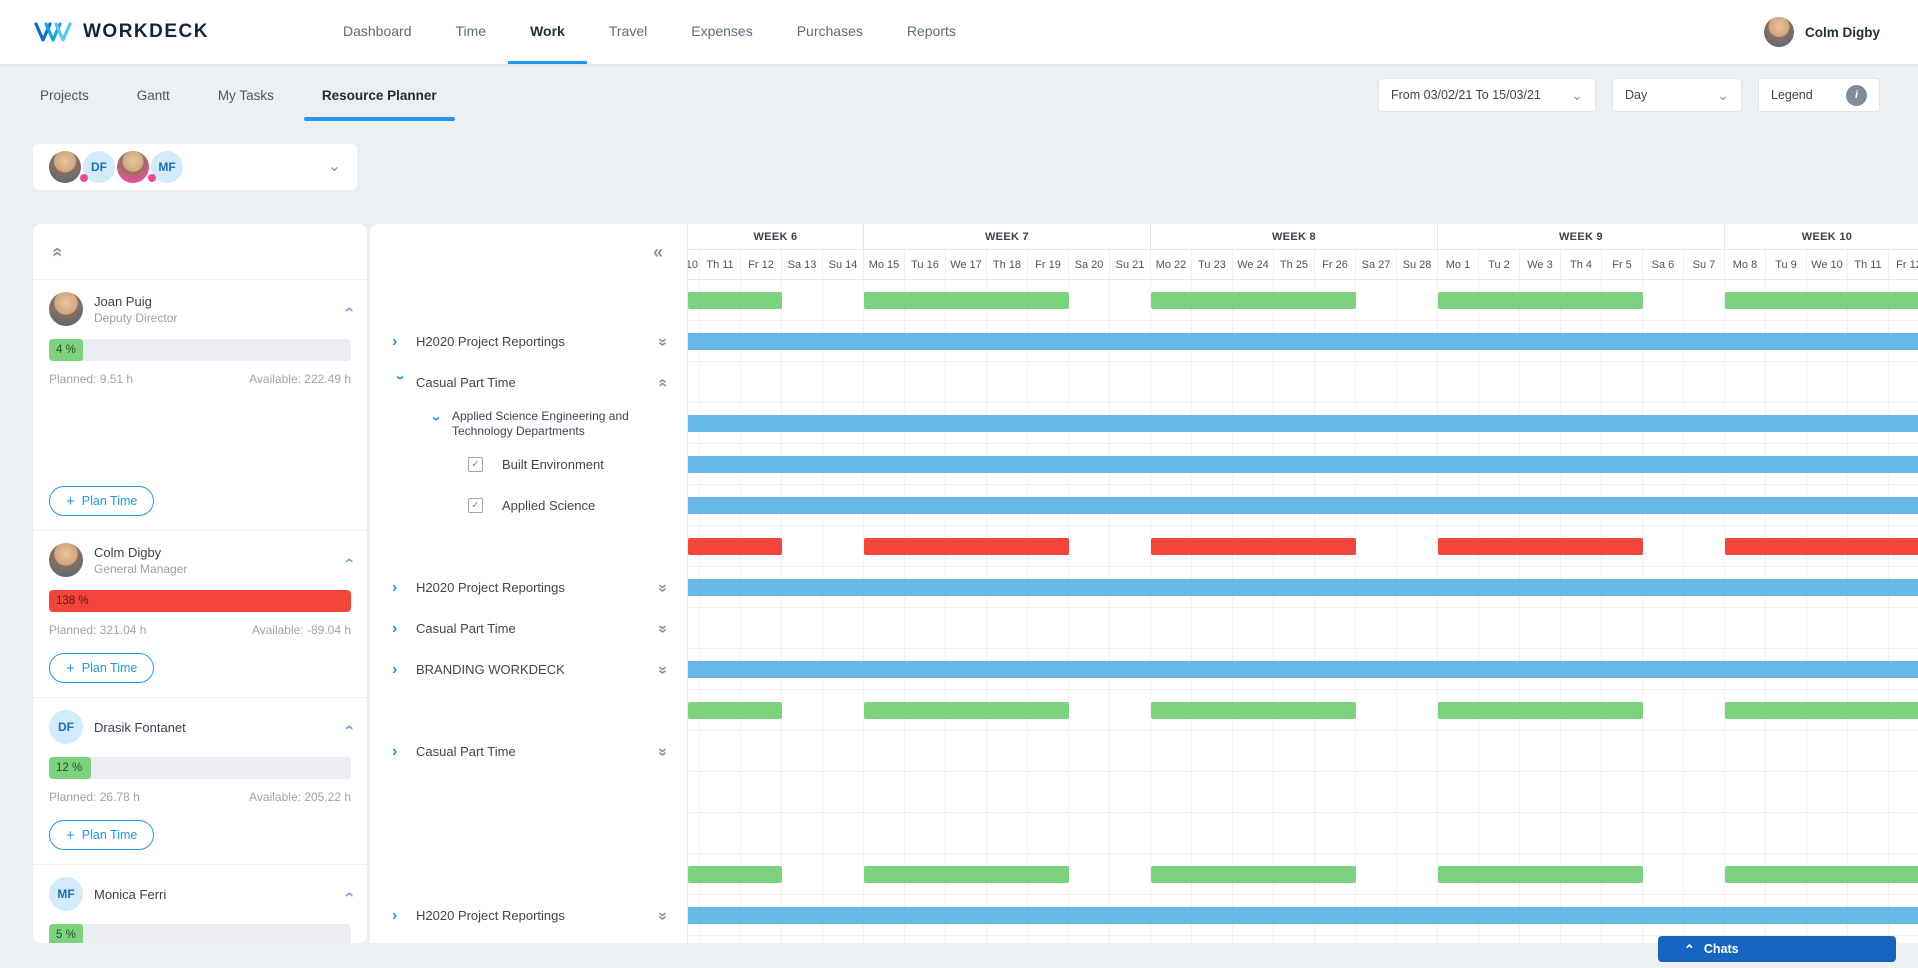 The image size is (1918, 968). What do you see at coordinates (628, 32) in the screenshot?
I see `nav-item-travel: Travel` at bounding box center [628, 32].